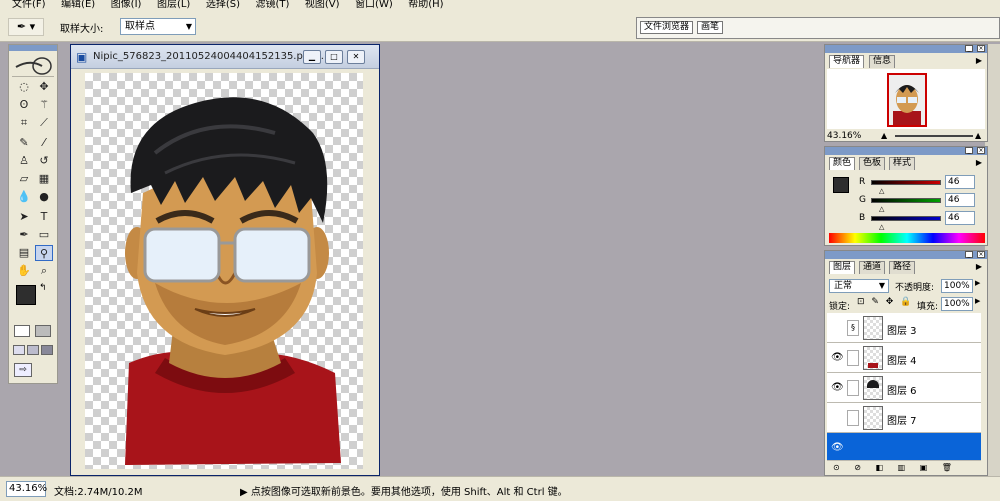  Describe the element at coordinates (842, 163) in the screenshot. I see `tab-color: 颜色` at that location.